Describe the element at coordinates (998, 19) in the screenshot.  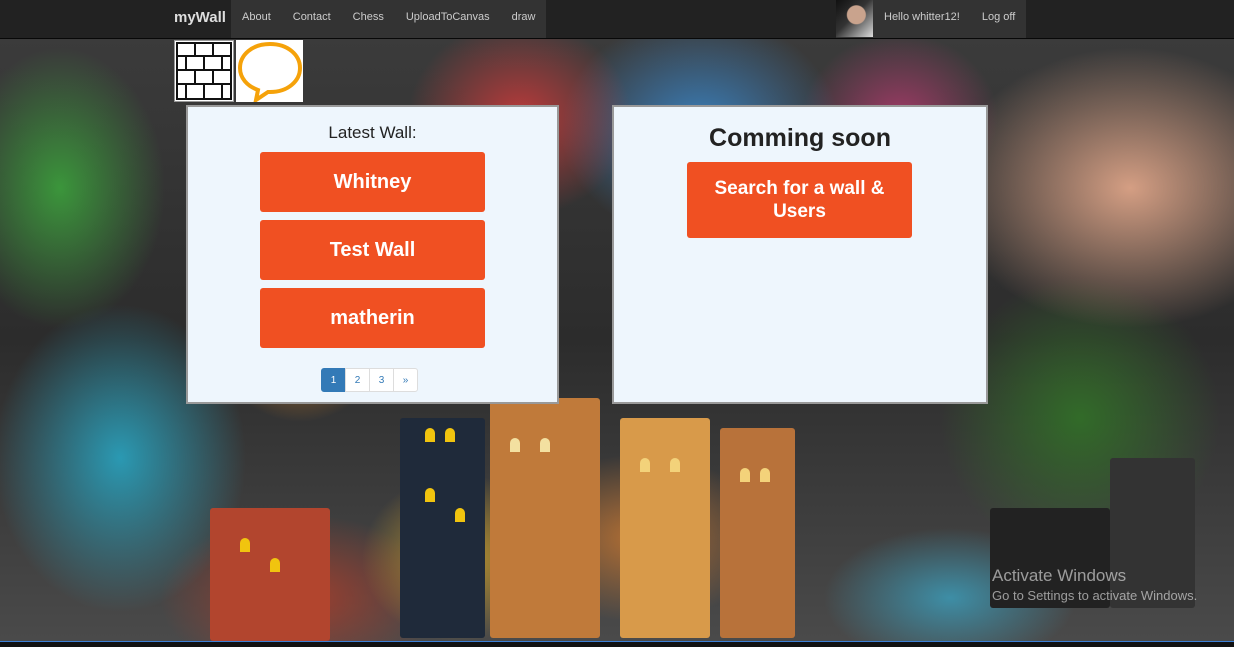
I see `logoff-link: Log off` at that location.